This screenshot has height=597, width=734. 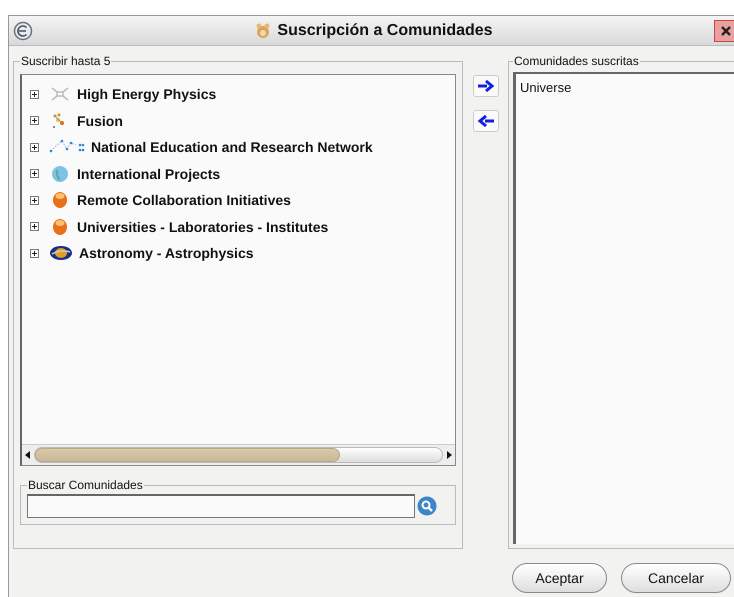 I want to click on community-name: Remote Collaboration Initiatives, so click(x=184, y=200).